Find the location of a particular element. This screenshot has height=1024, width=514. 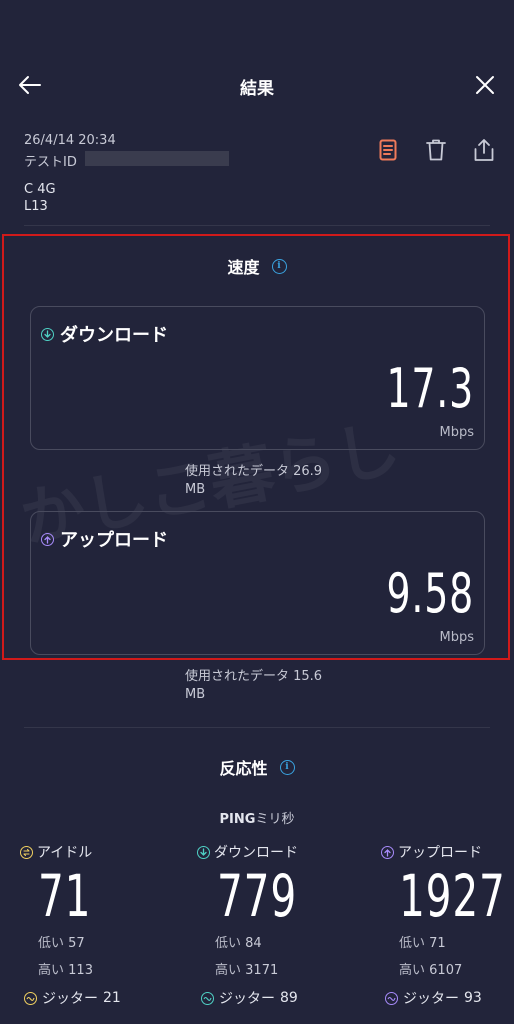

upload-data-used: 使用されたデータ 15.6 MB is located at coordinates (253, 686).